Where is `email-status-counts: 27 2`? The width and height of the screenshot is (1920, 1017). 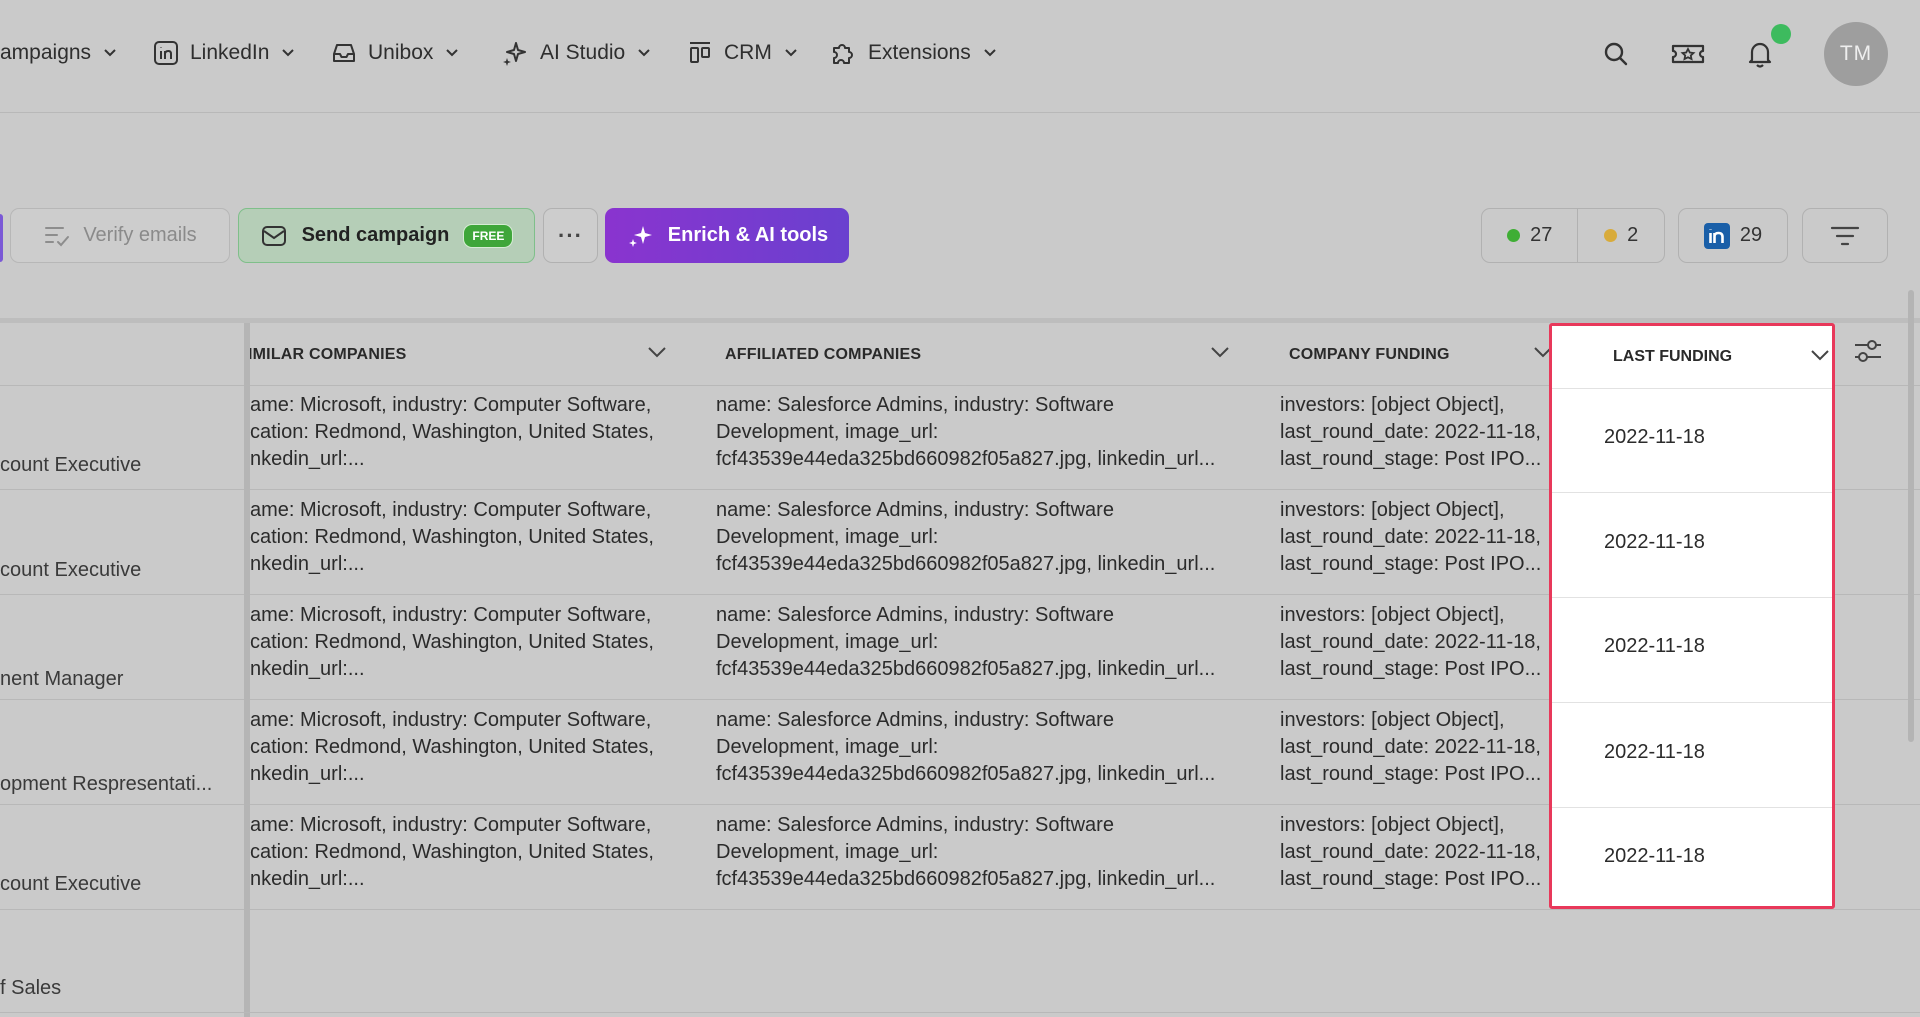
email-status-counts: 27 2 is located at coordinates (1573, 235).